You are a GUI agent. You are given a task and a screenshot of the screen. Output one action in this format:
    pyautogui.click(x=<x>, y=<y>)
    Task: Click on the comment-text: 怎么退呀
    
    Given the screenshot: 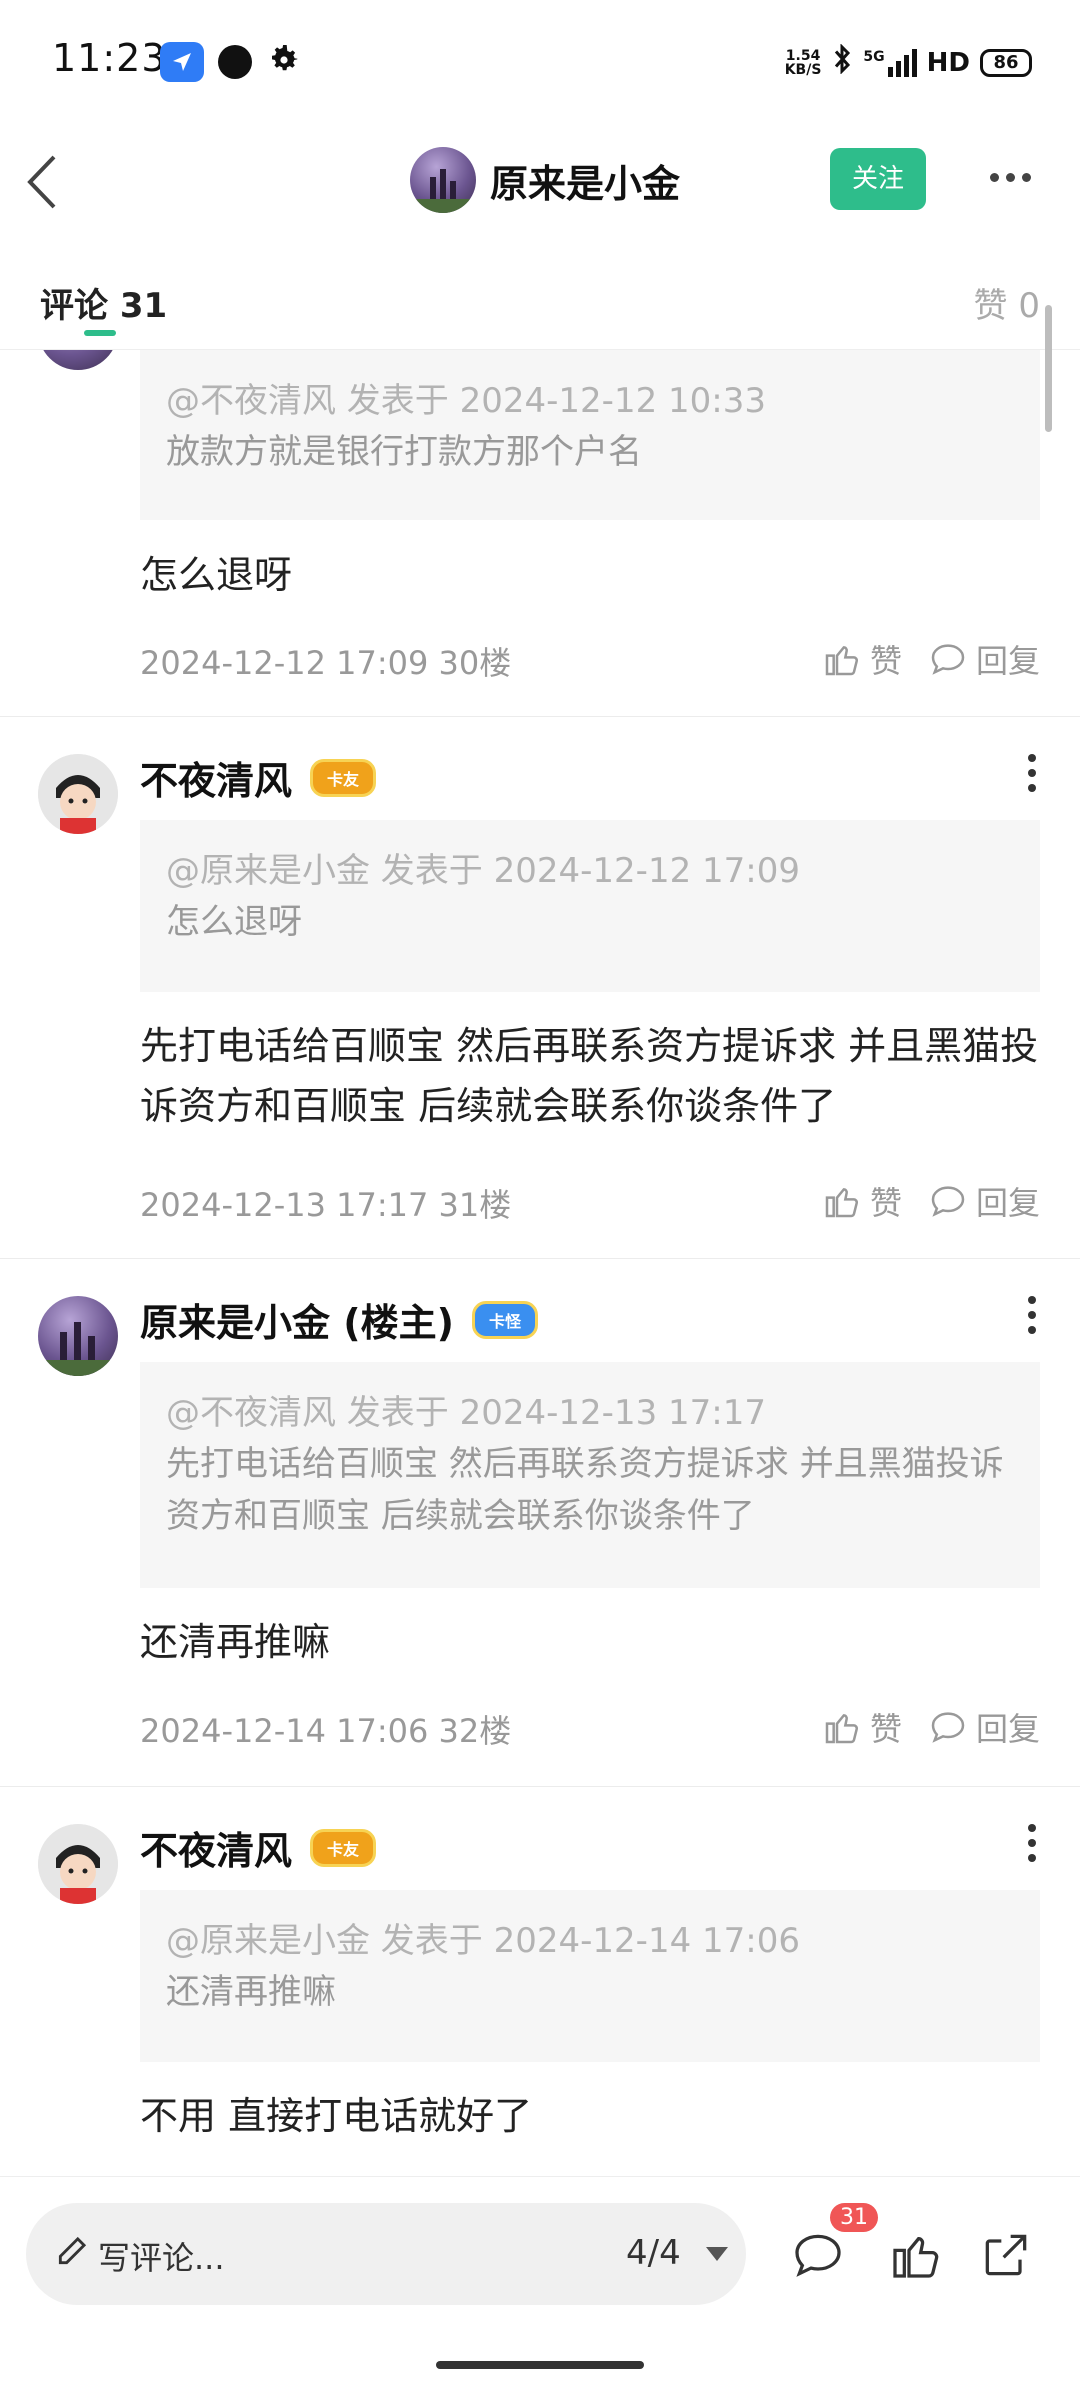 What is the action you would take?
    pyautogui.click(x=216, y=575)
    